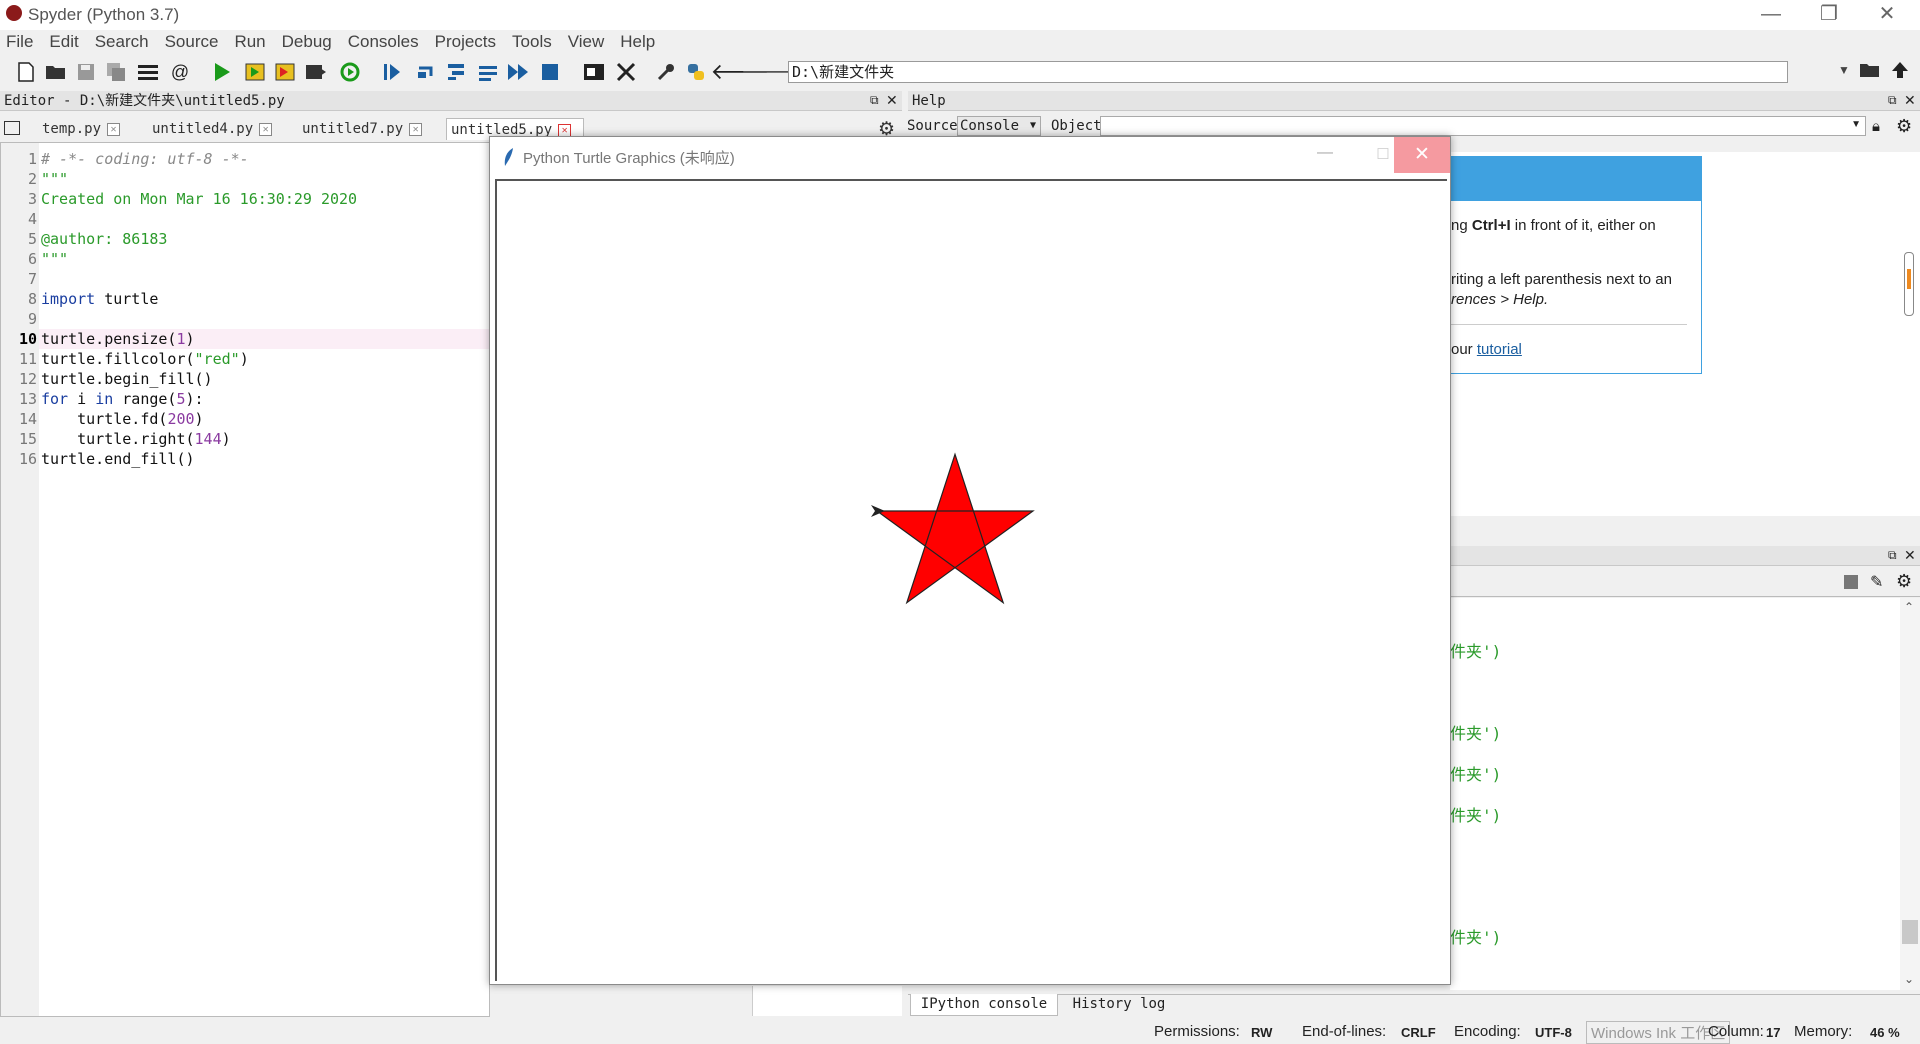  What do you see at coordinates (63, 42) in the screenshot?
I see `menu-edit: Edit` at bounding box center [63, 42].